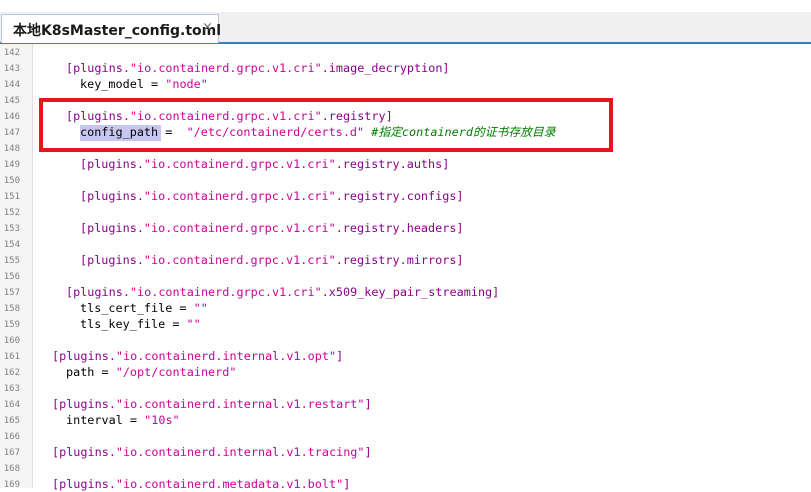  Describe the element at coordinates (11, 197) in the screenshot. I see `line-number: 151` at that location.